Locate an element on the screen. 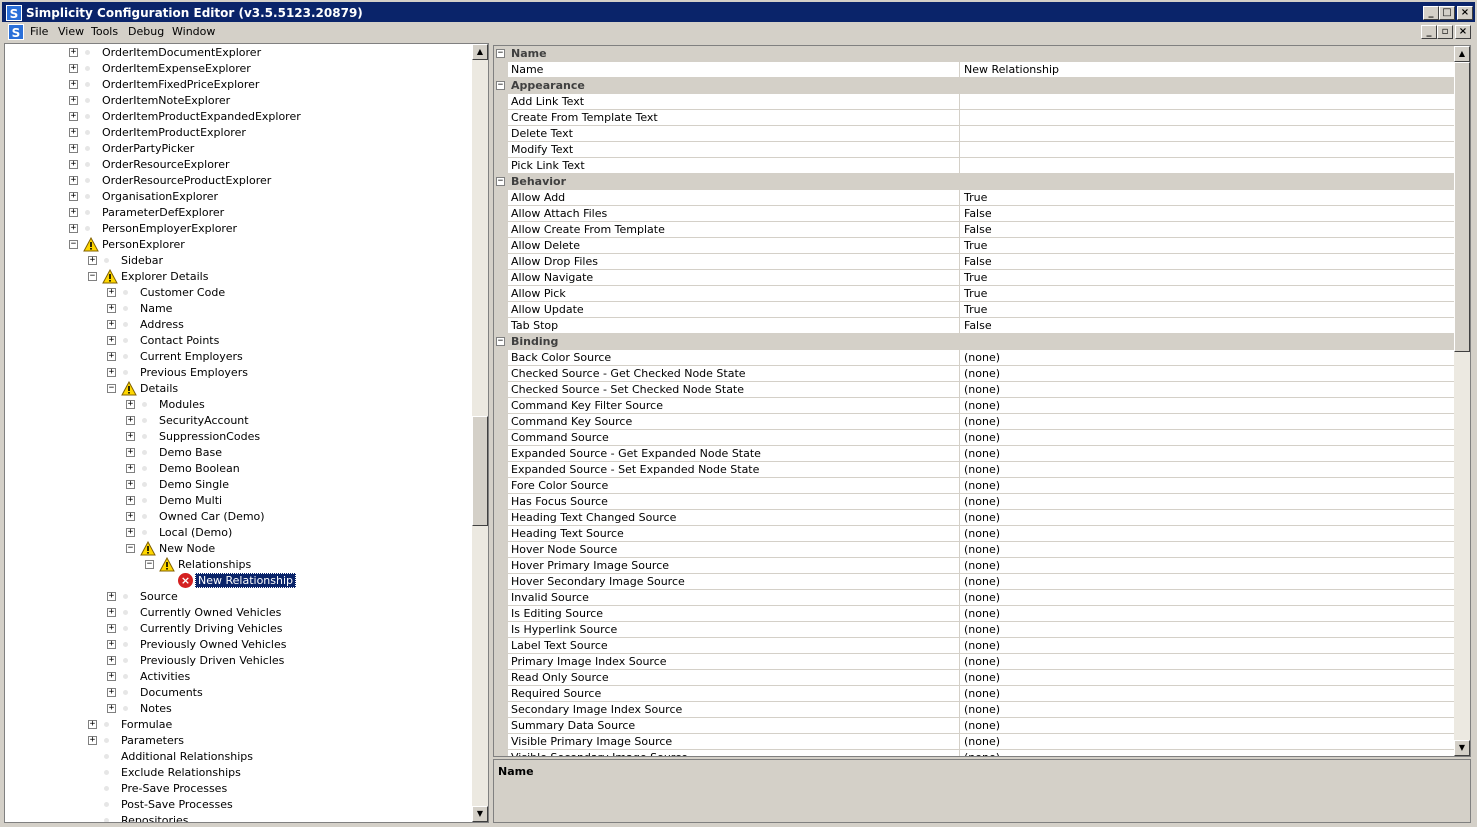 The image size is (1477, 827). property-name: Fore Color Source is located at coordinates (734, 486).